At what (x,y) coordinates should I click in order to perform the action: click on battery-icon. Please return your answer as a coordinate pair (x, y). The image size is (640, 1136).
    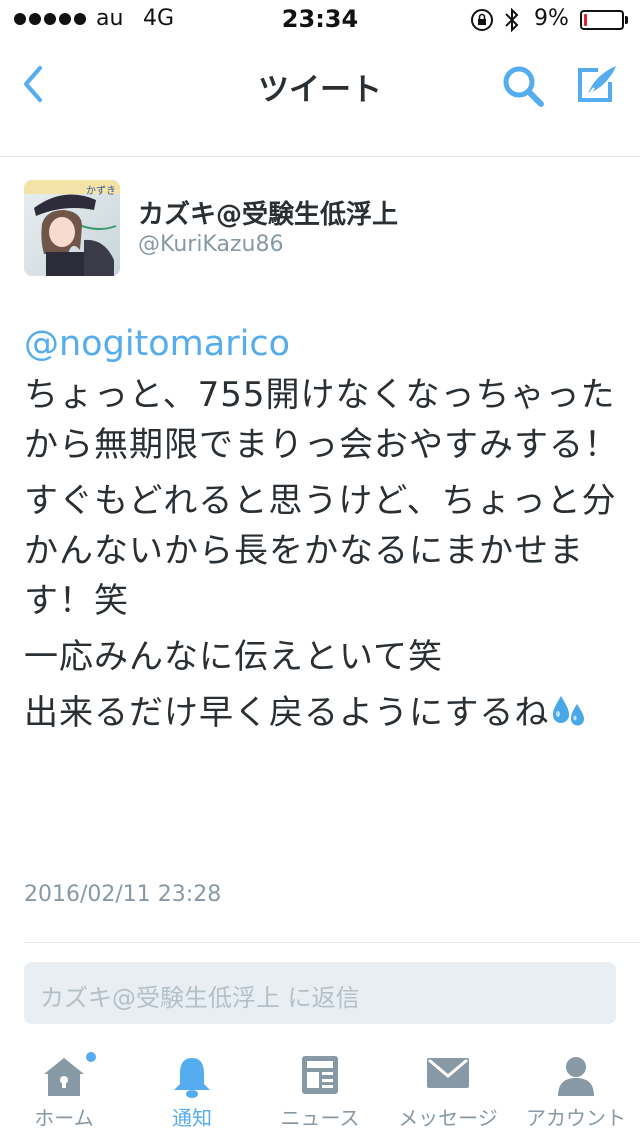
    Looking at the image, I should click on (602, 20).